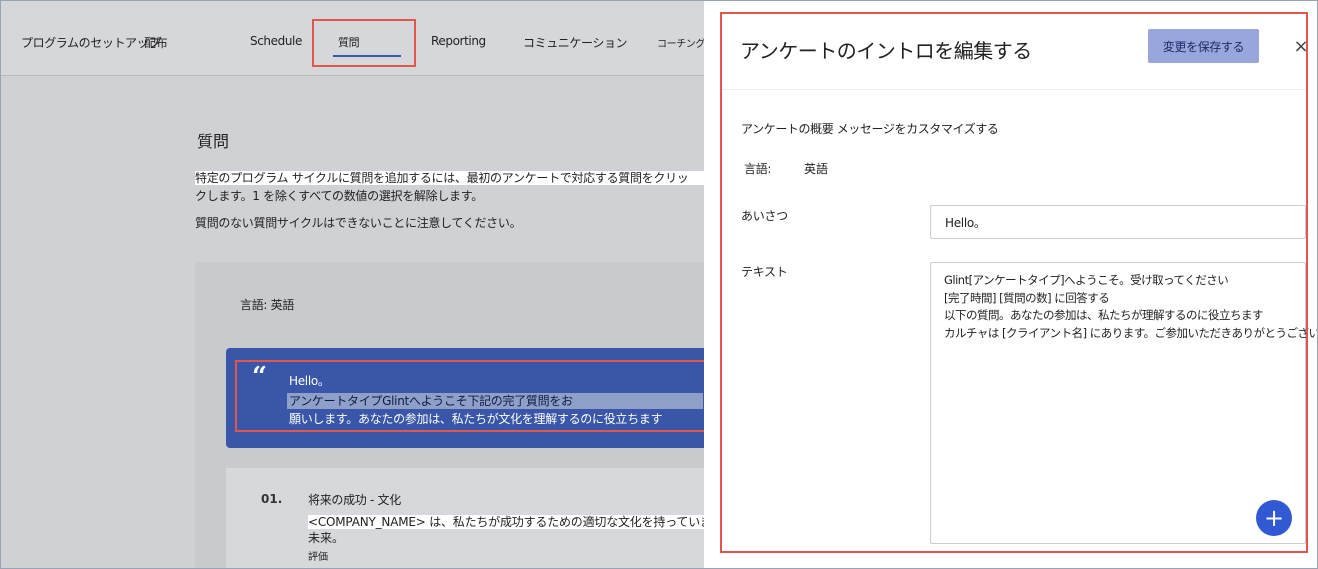  I want to click on page-title: 質問, so click(213, 141).